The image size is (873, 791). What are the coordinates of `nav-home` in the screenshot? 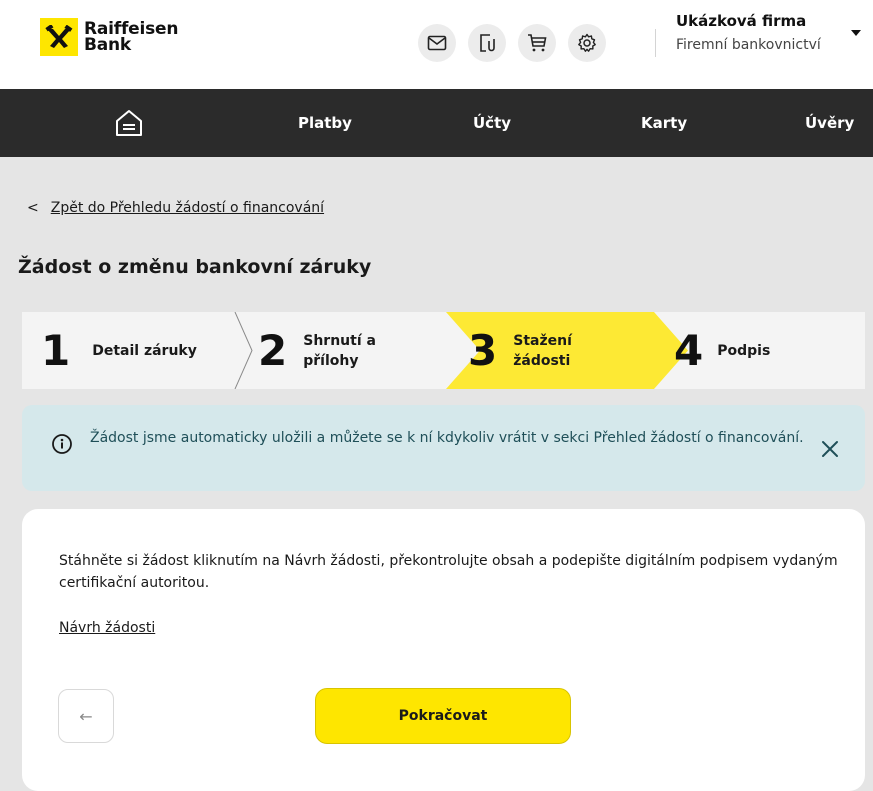 It's located at (129, 125).